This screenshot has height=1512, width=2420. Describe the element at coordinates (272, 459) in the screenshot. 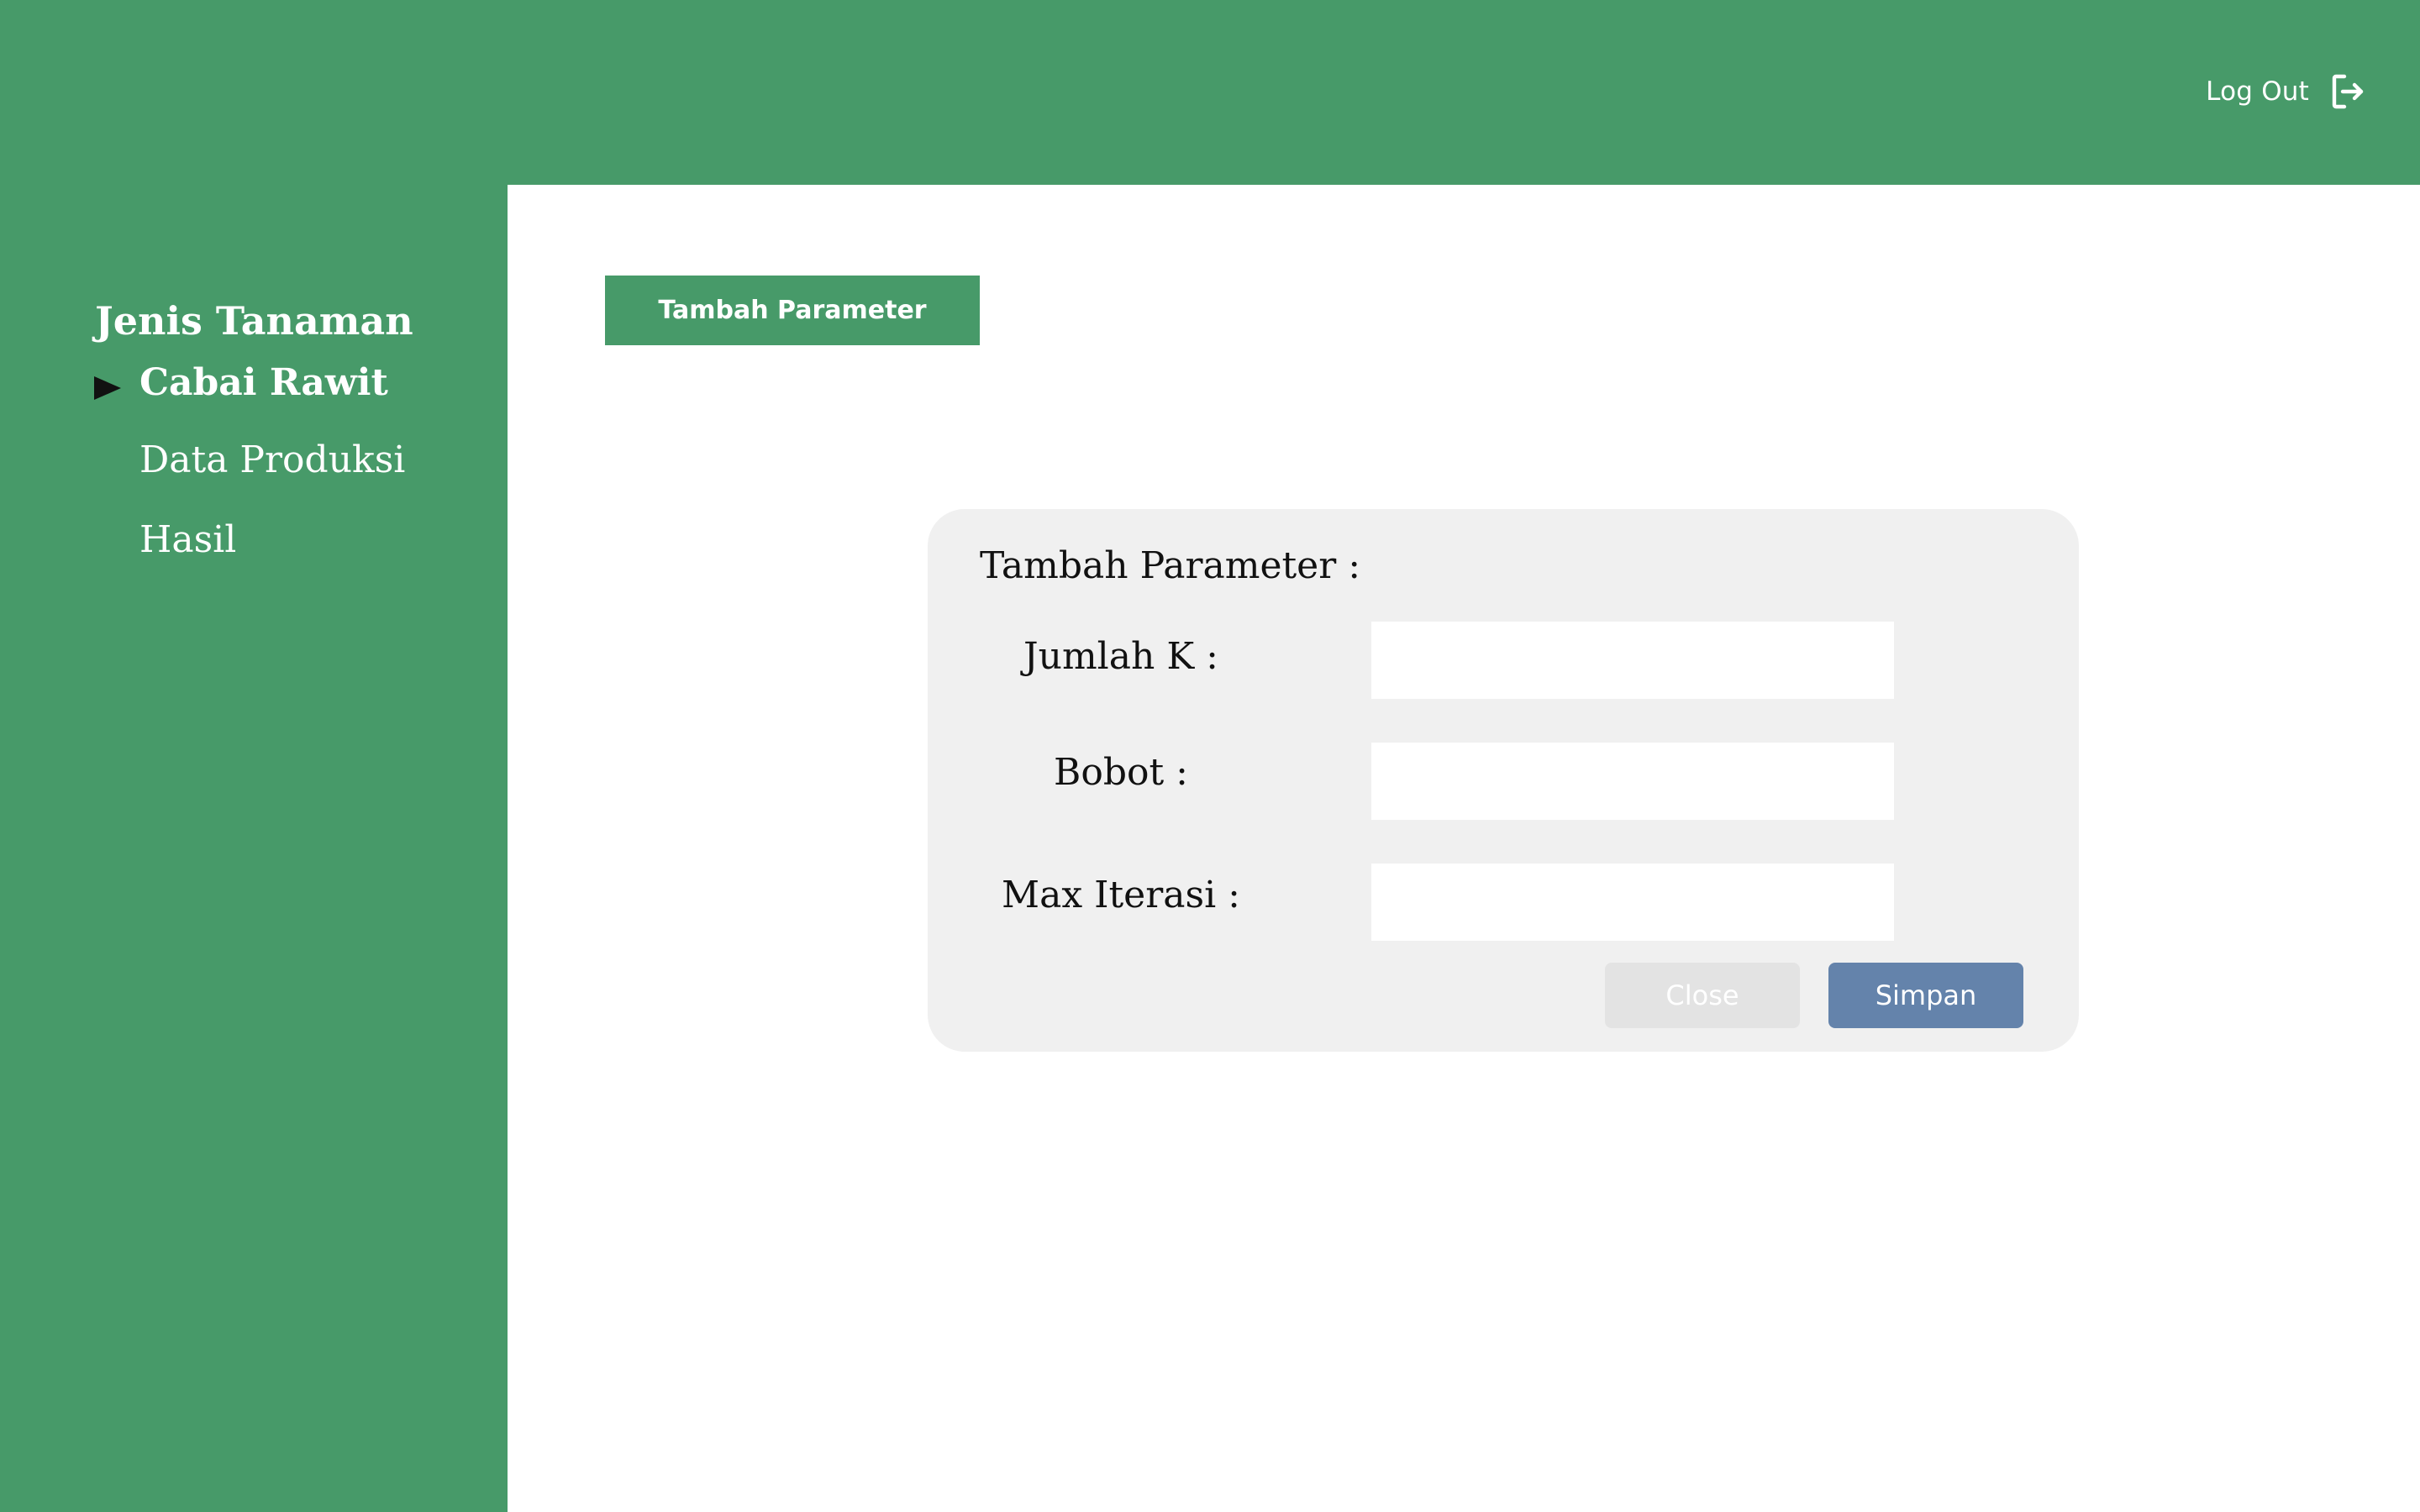

I see `sidebar-item-data-produksi: Data Produksi` at that location.